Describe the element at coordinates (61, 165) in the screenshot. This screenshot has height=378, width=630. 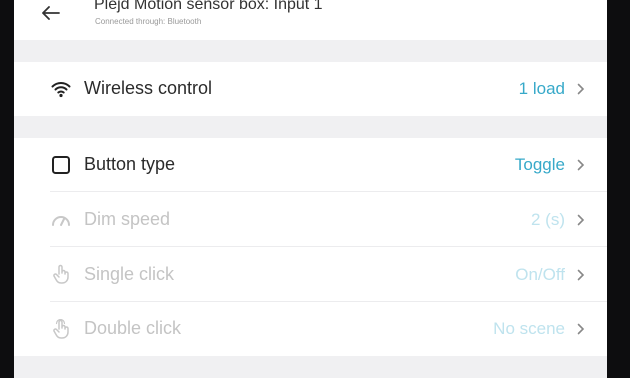
I see `checkbox-icon` at that location.